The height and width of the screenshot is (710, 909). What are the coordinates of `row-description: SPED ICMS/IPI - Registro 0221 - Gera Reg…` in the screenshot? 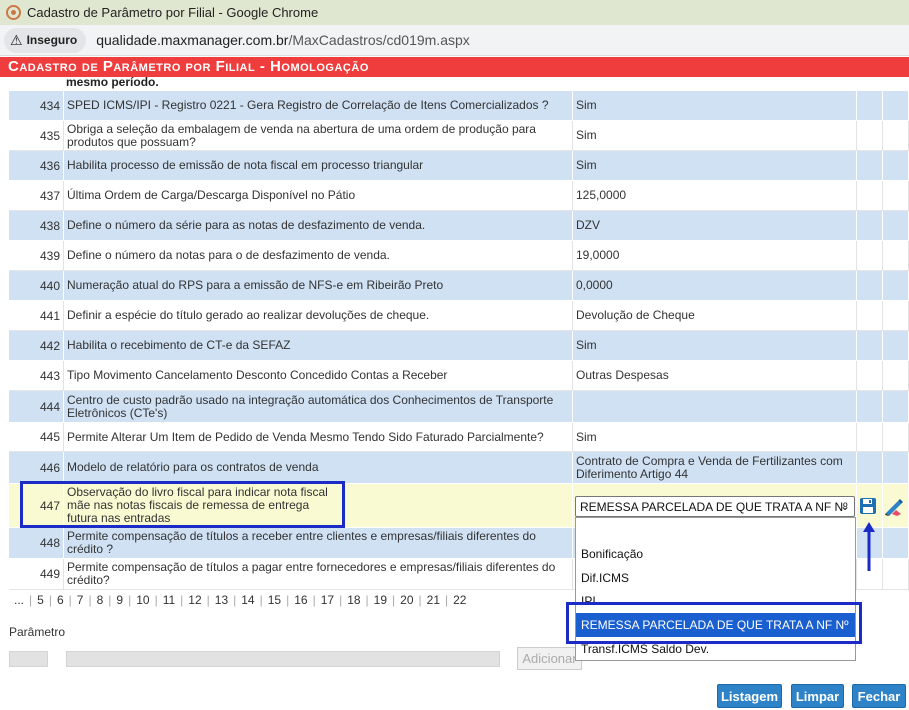 It's located at (318, 105).